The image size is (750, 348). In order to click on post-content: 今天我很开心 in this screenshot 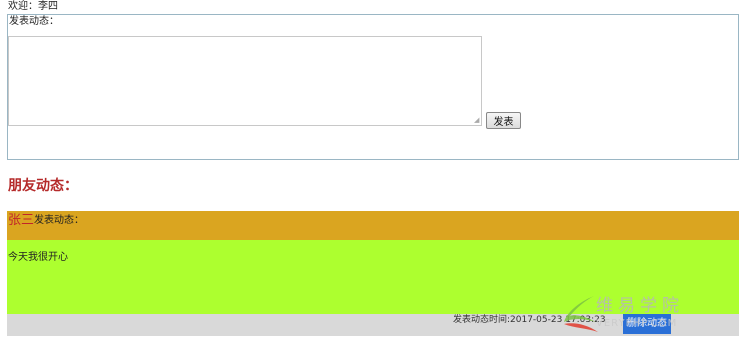, I will do `click(38, 257)`.